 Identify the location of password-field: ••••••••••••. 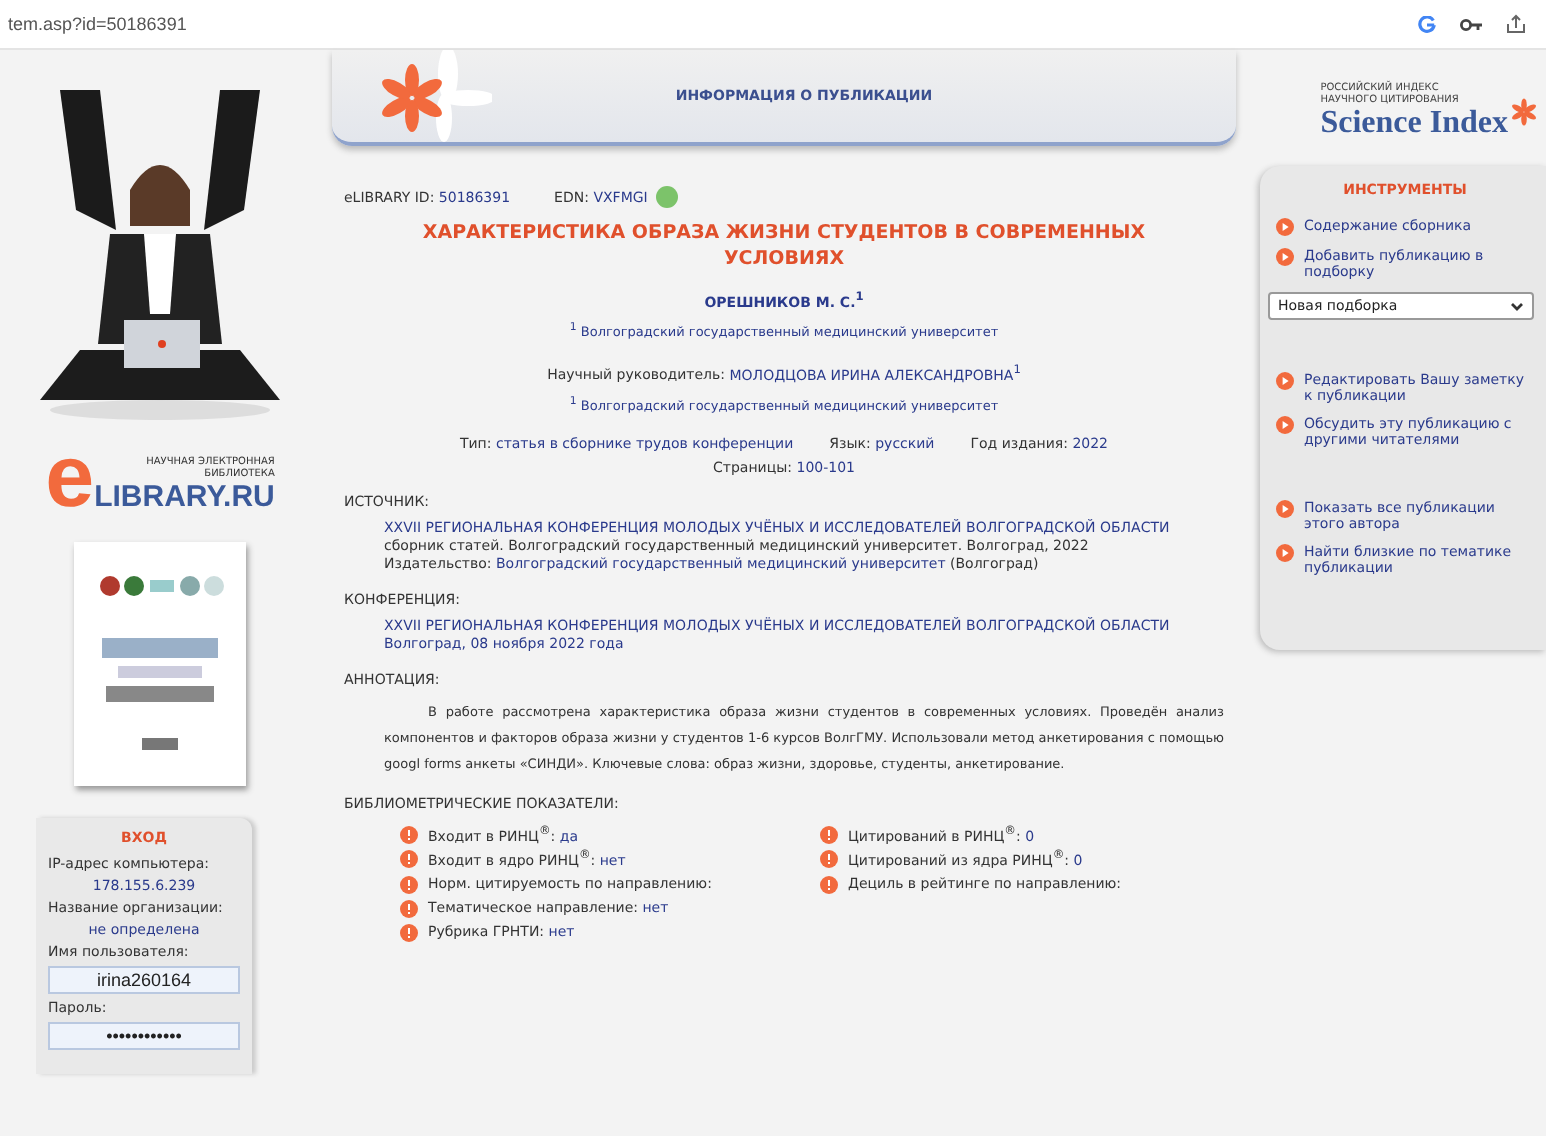
(144, 1036).